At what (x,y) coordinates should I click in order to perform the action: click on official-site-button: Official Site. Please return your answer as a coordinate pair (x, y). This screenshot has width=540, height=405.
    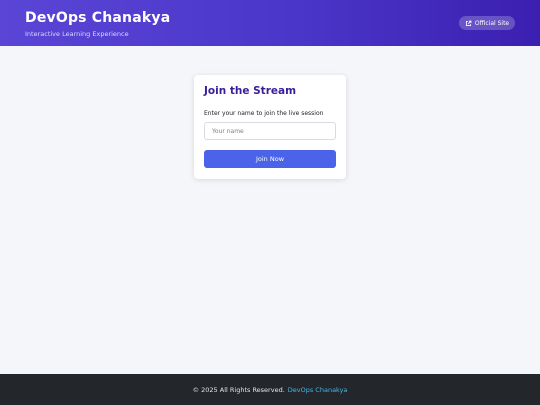
    Looking at the image, I should click on (487, 23).